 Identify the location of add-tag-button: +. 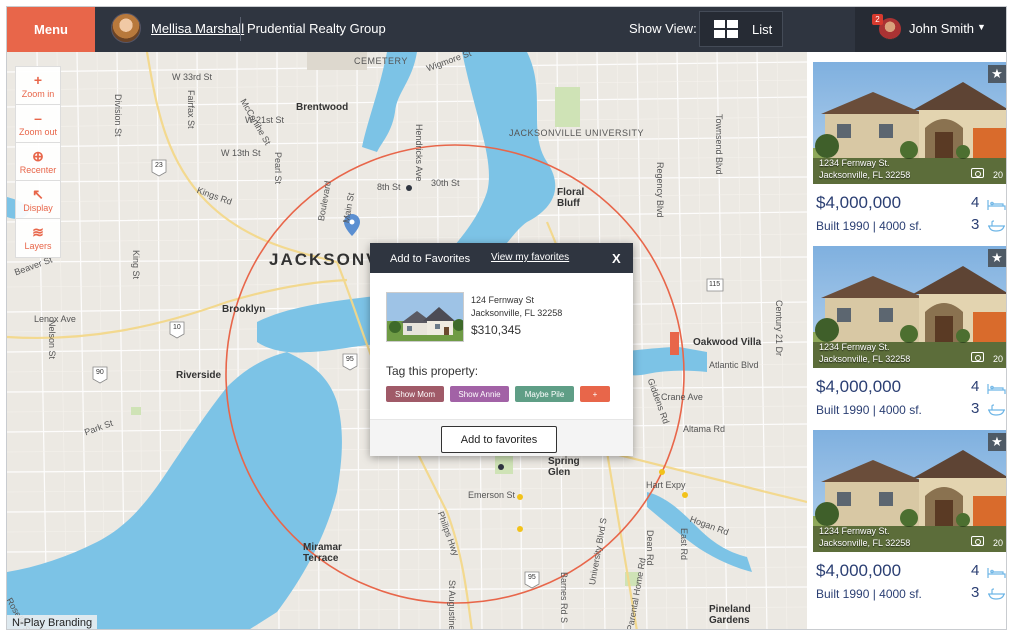
(595, 394).